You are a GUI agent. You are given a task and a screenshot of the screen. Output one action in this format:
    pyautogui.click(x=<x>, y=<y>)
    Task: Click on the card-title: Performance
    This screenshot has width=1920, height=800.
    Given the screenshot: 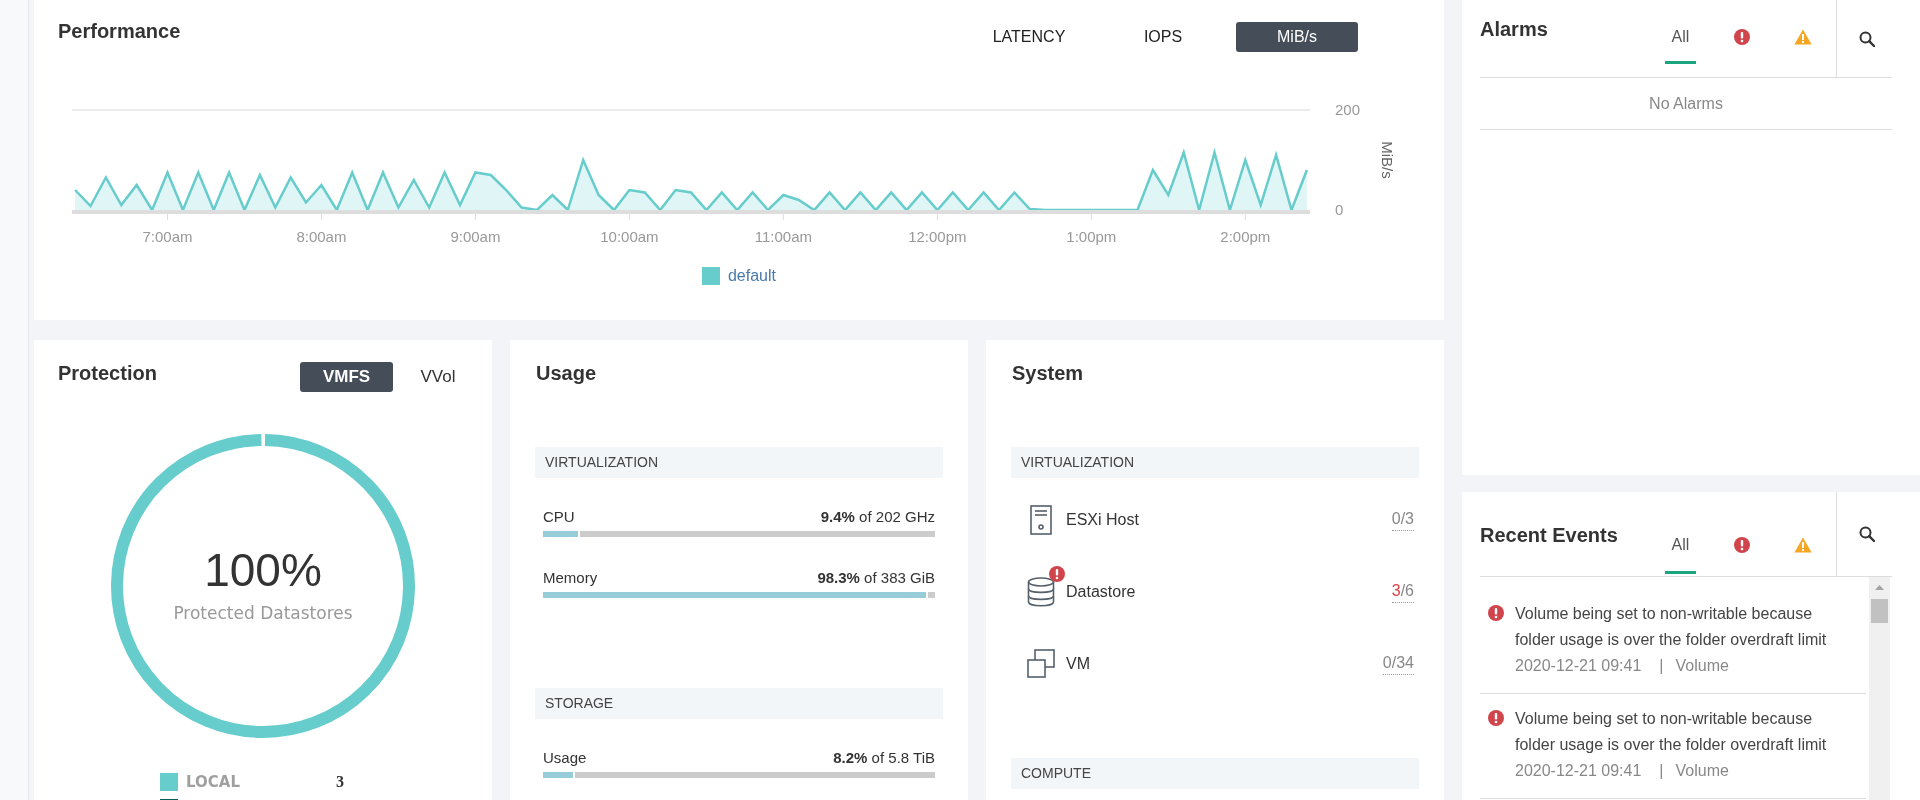 What is the action you would take?
    pyautogui.click(x=119, y=31)
    